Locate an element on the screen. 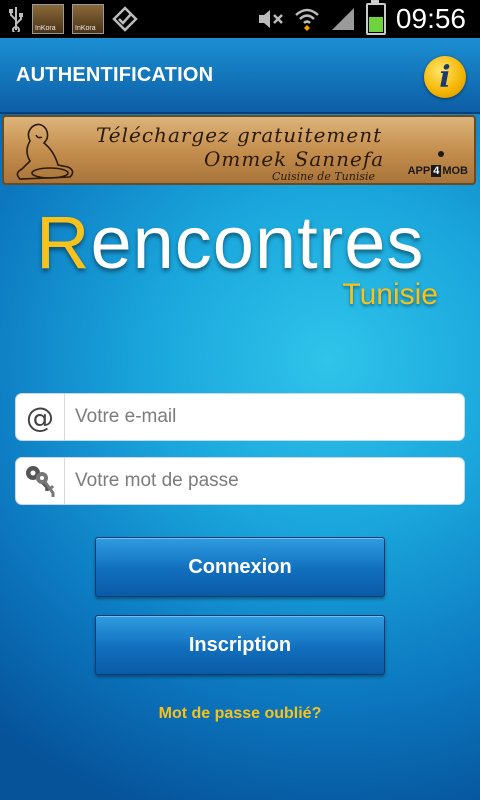 Image resolution: width=480 pixels, height=800 pixels. register-button: Inscription is located at coordinates (240, 645).